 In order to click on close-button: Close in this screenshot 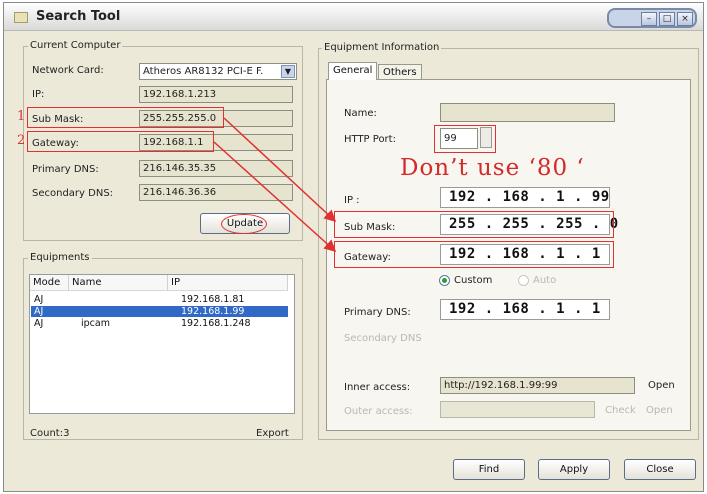, I will do `click(660, 469)`.